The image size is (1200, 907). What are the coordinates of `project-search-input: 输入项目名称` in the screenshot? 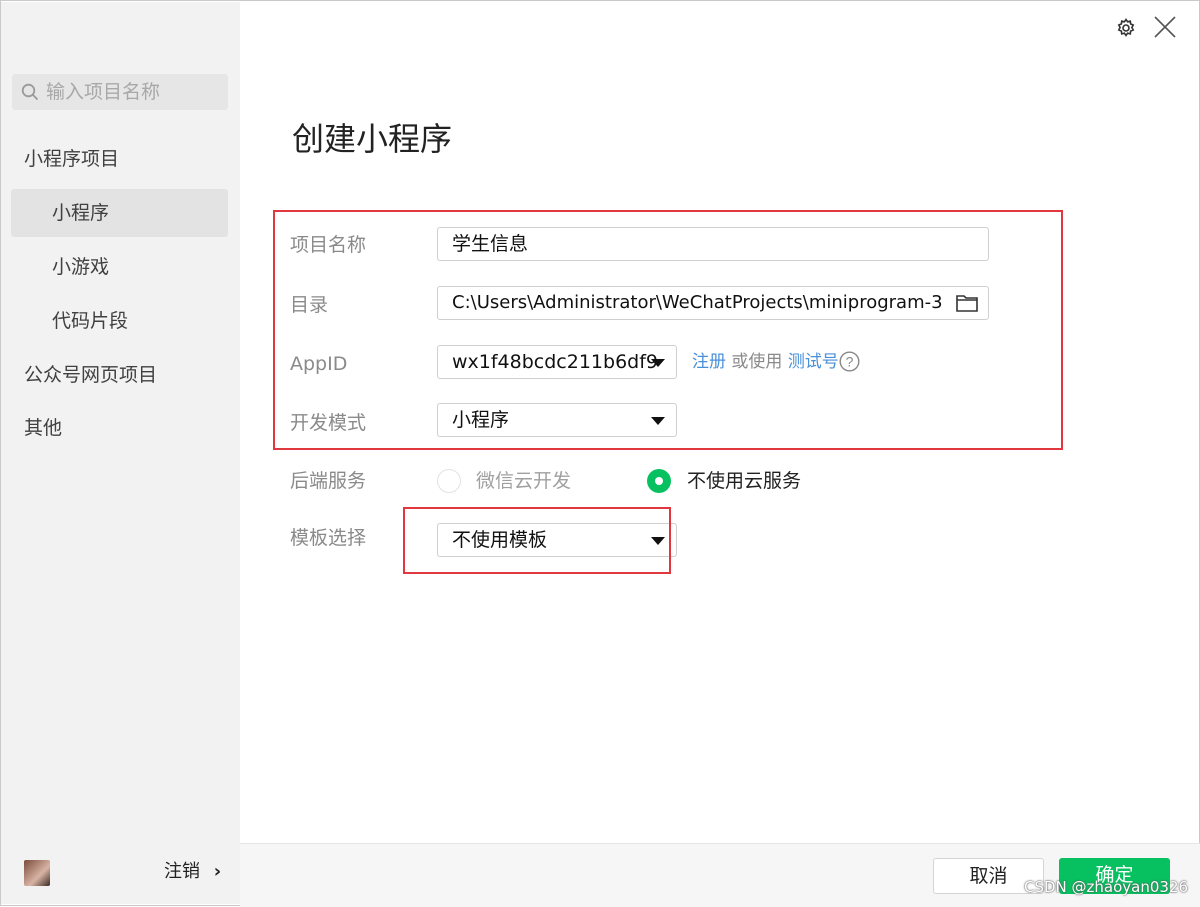 It's located at (120, 92).